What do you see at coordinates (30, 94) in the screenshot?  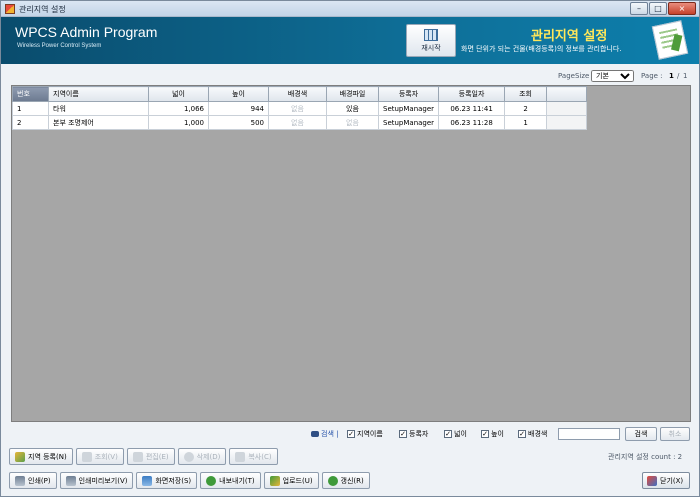 I see `col-header-no: 번호` at bounding box center [30, 94].